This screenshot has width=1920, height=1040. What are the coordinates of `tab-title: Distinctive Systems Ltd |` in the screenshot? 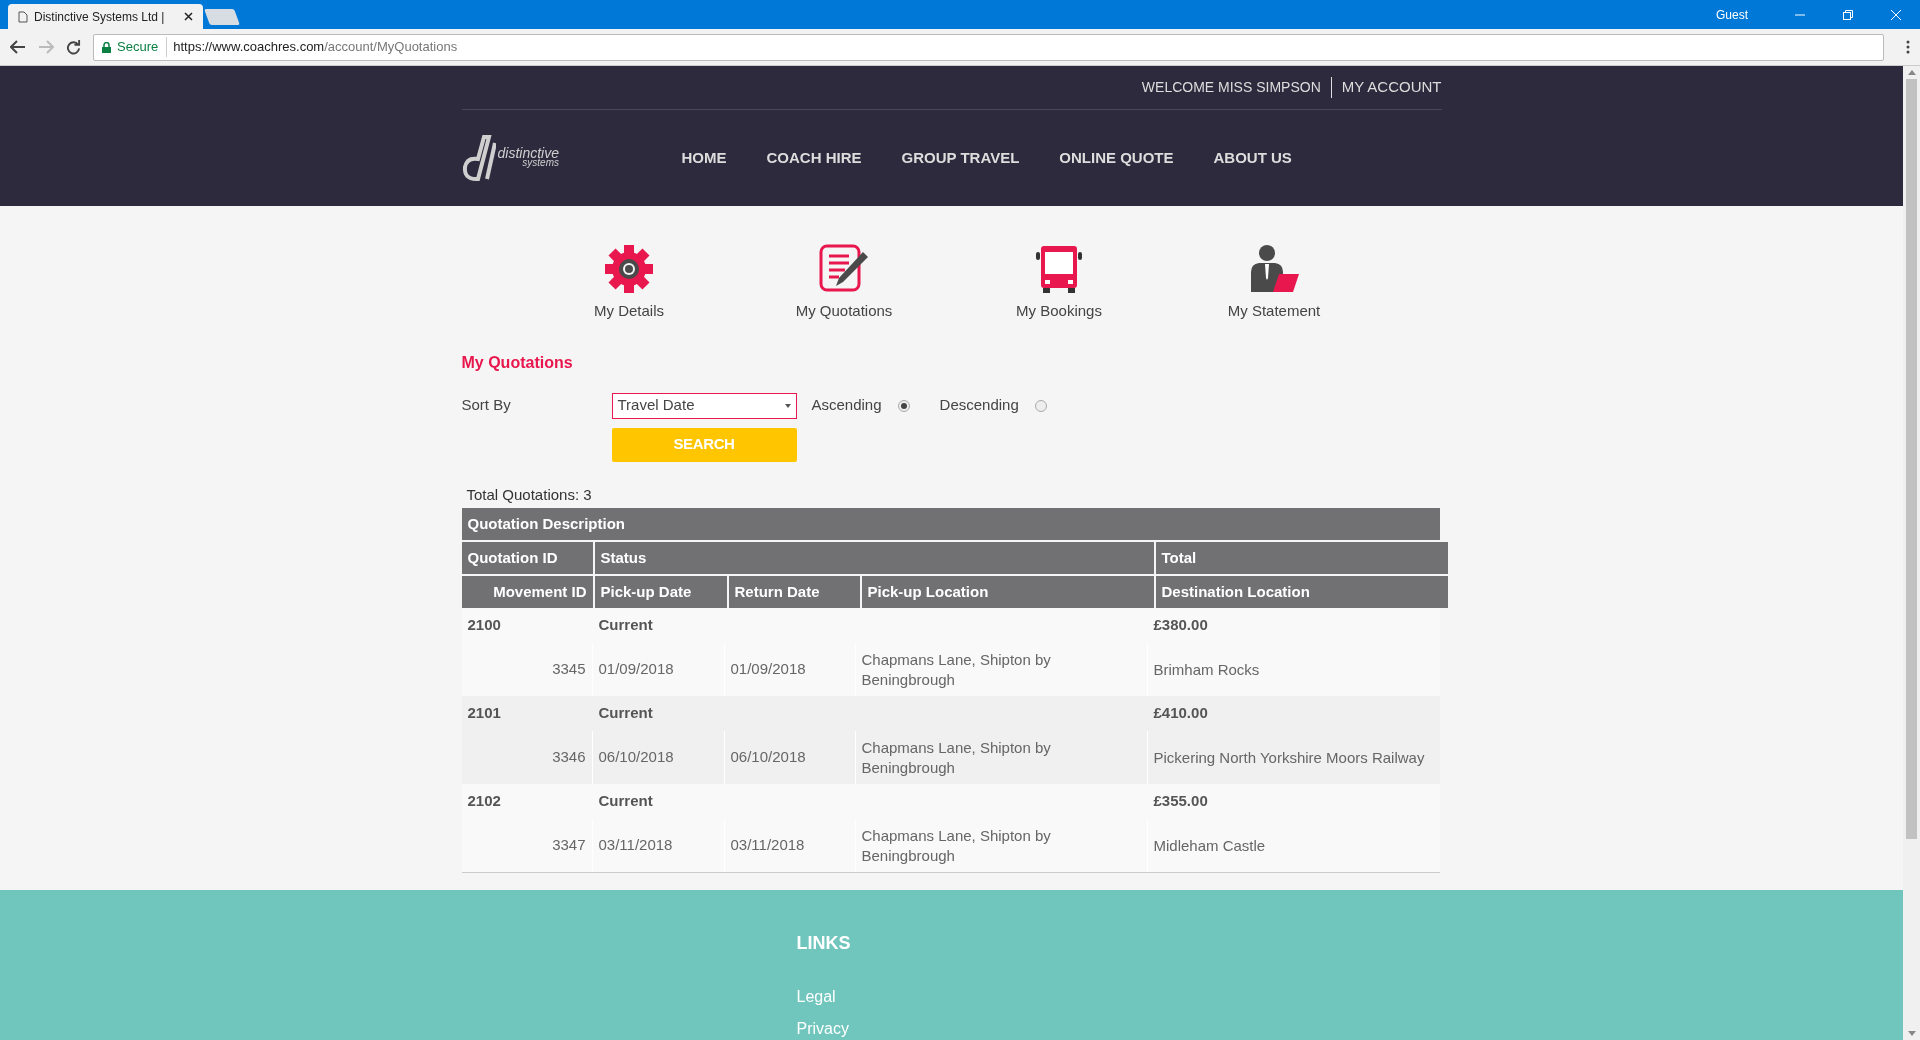 It's located at (99, 17).